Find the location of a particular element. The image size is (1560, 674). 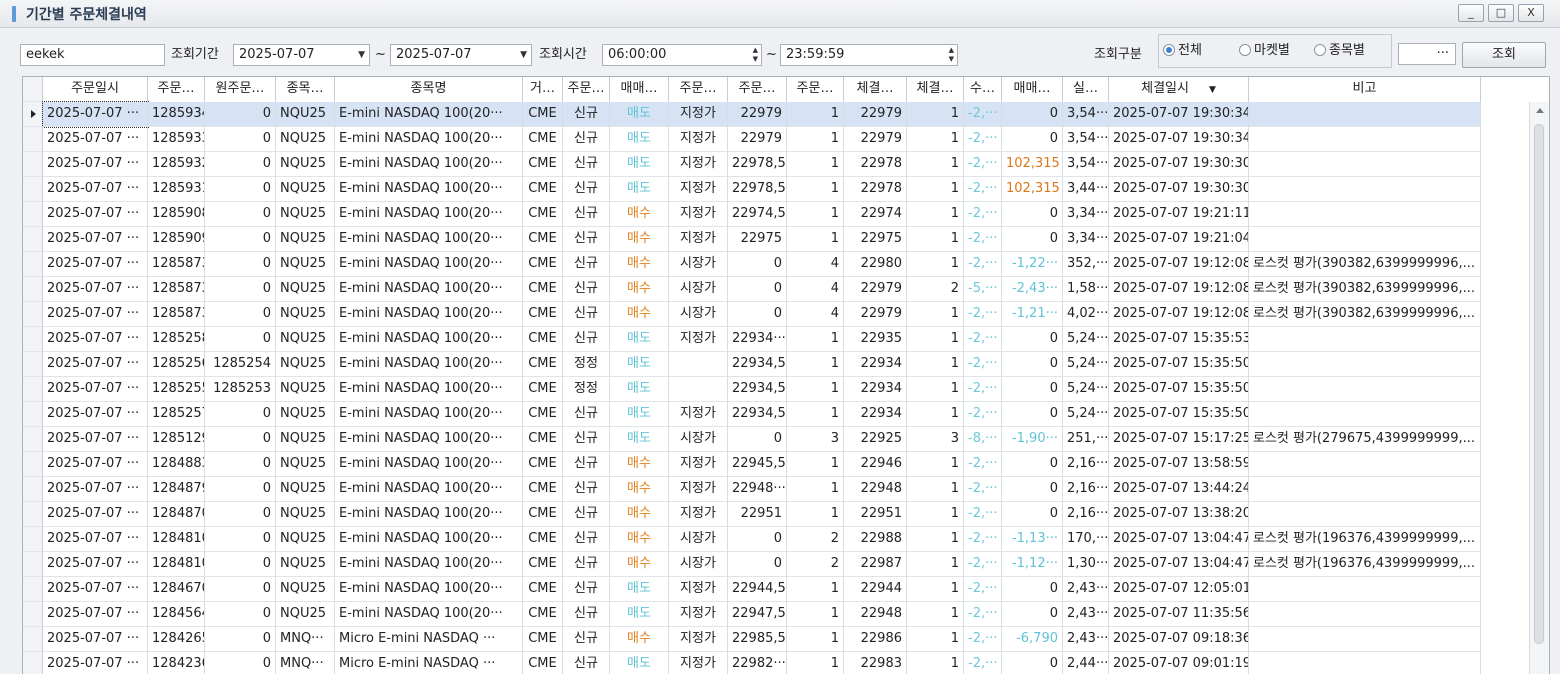

header-order-datetime: 주문일시 is located at coordinates (95, 89).